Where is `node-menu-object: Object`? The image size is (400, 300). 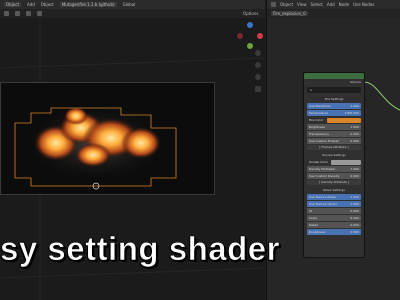 node-menu-object: Object is located at coordinates (286, 4).